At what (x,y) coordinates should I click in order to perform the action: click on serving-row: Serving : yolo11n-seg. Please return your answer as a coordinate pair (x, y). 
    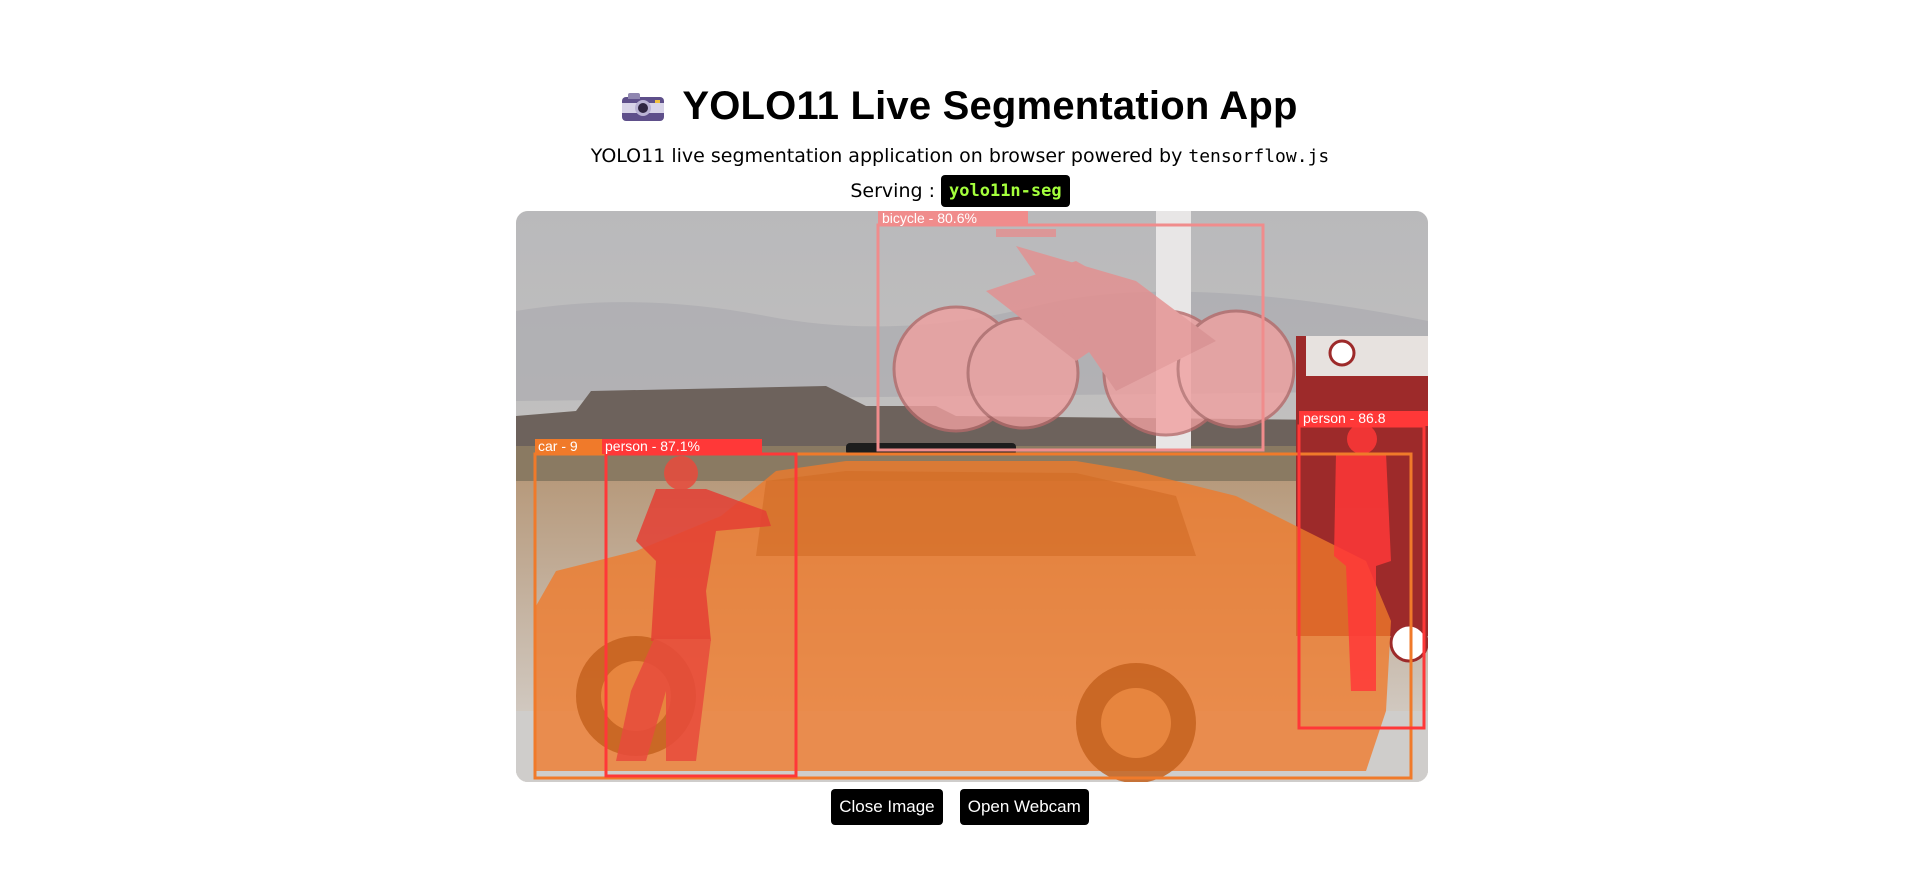
    Looking at the image, I should click on (960, 191).